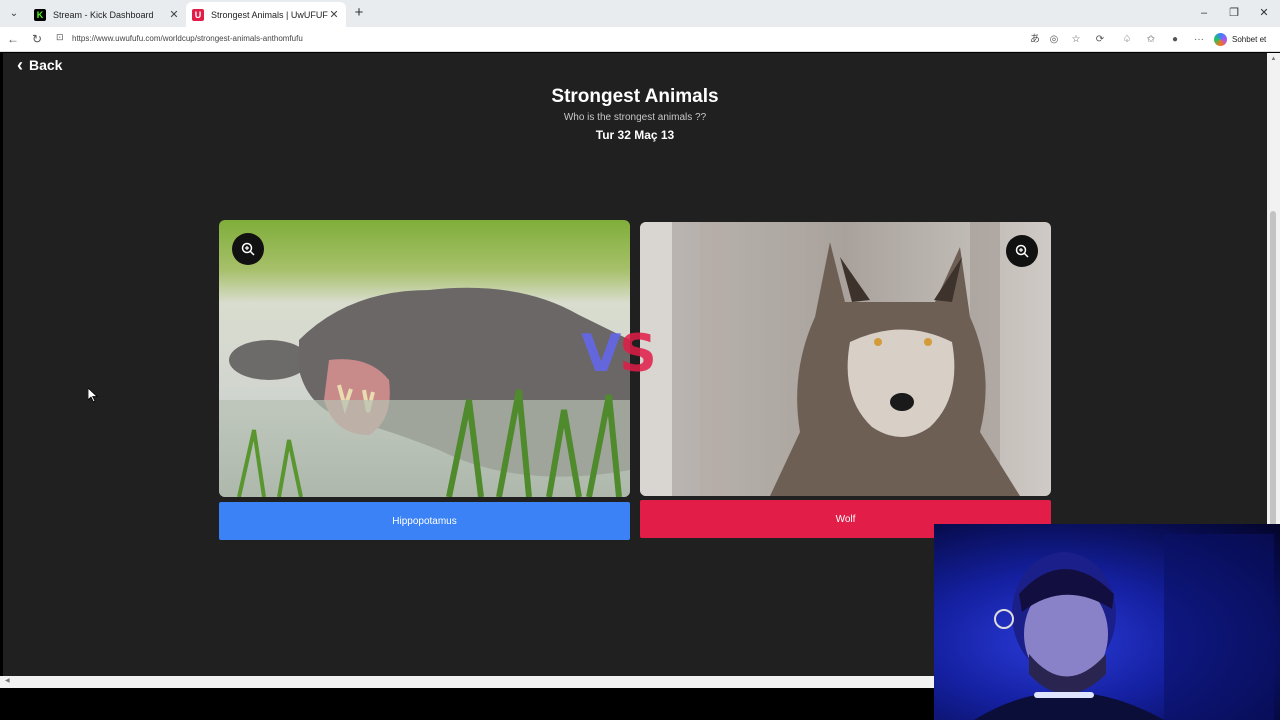  What do you see at coordinates (1199, 40) in the screenshot?
I see `more-options-icon: ···` at bounding box center [1199, 40].